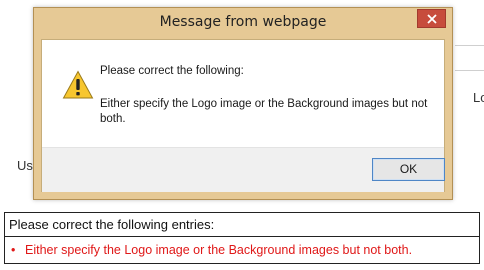 Image resolution: width=484 pixels, height=270 pixels. What do you see at coordinates (478, 97) in the screenshot?
I see `background-label-right: Lo` at bounding box center [478, 97].